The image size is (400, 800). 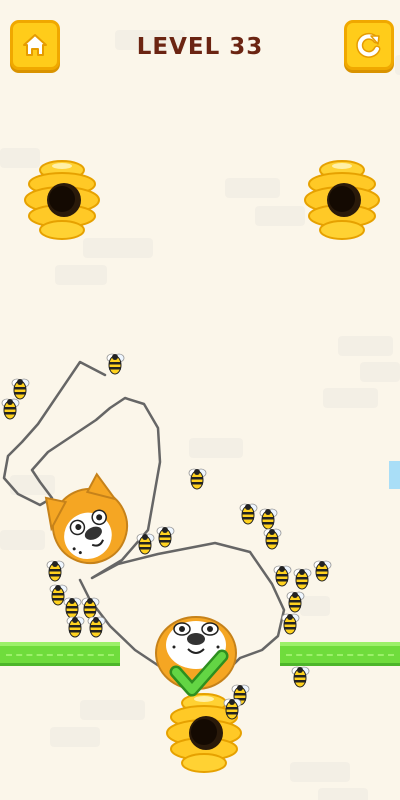 What do you see at coordinates (62, 200) in the screenshot?
I see `top-left-hive` at bounding box center [62, 200].